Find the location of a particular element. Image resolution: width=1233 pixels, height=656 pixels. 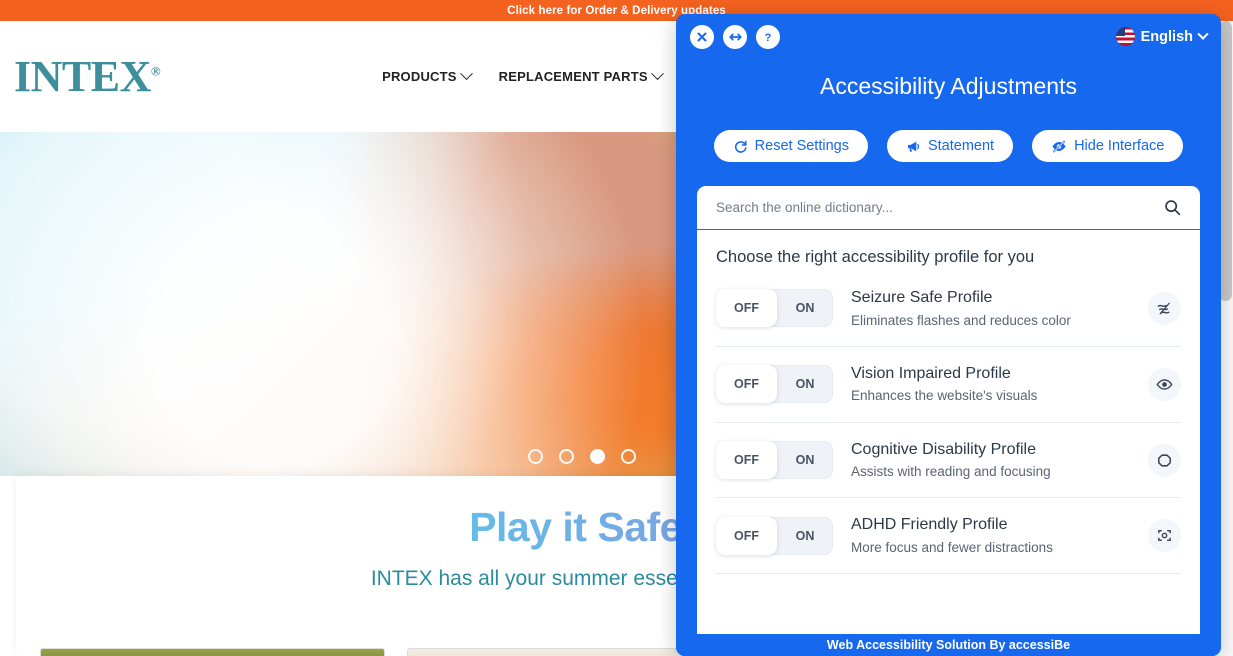

hide-interface-button: Hide Interface is located at coordinates (1108, 146).